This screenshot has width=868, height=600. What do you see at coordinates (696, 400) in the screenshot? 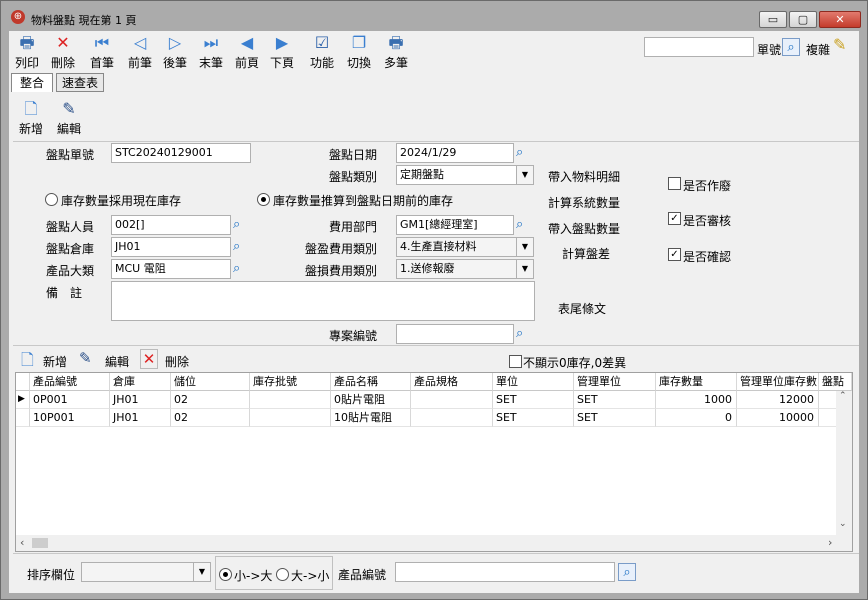
I see `cell-stock-qty: 1000` at bounding box center [696, 400].